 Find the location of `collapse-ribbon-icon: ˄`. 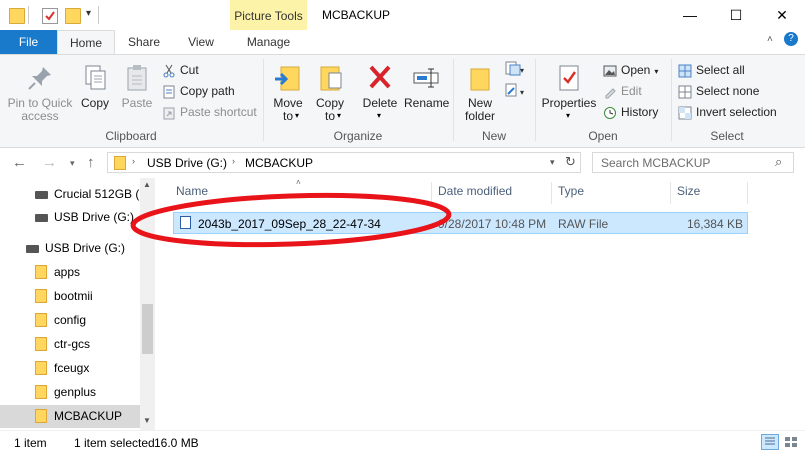

collapse-ribbon-icon: ˄ is located at coordinates (770, 39).